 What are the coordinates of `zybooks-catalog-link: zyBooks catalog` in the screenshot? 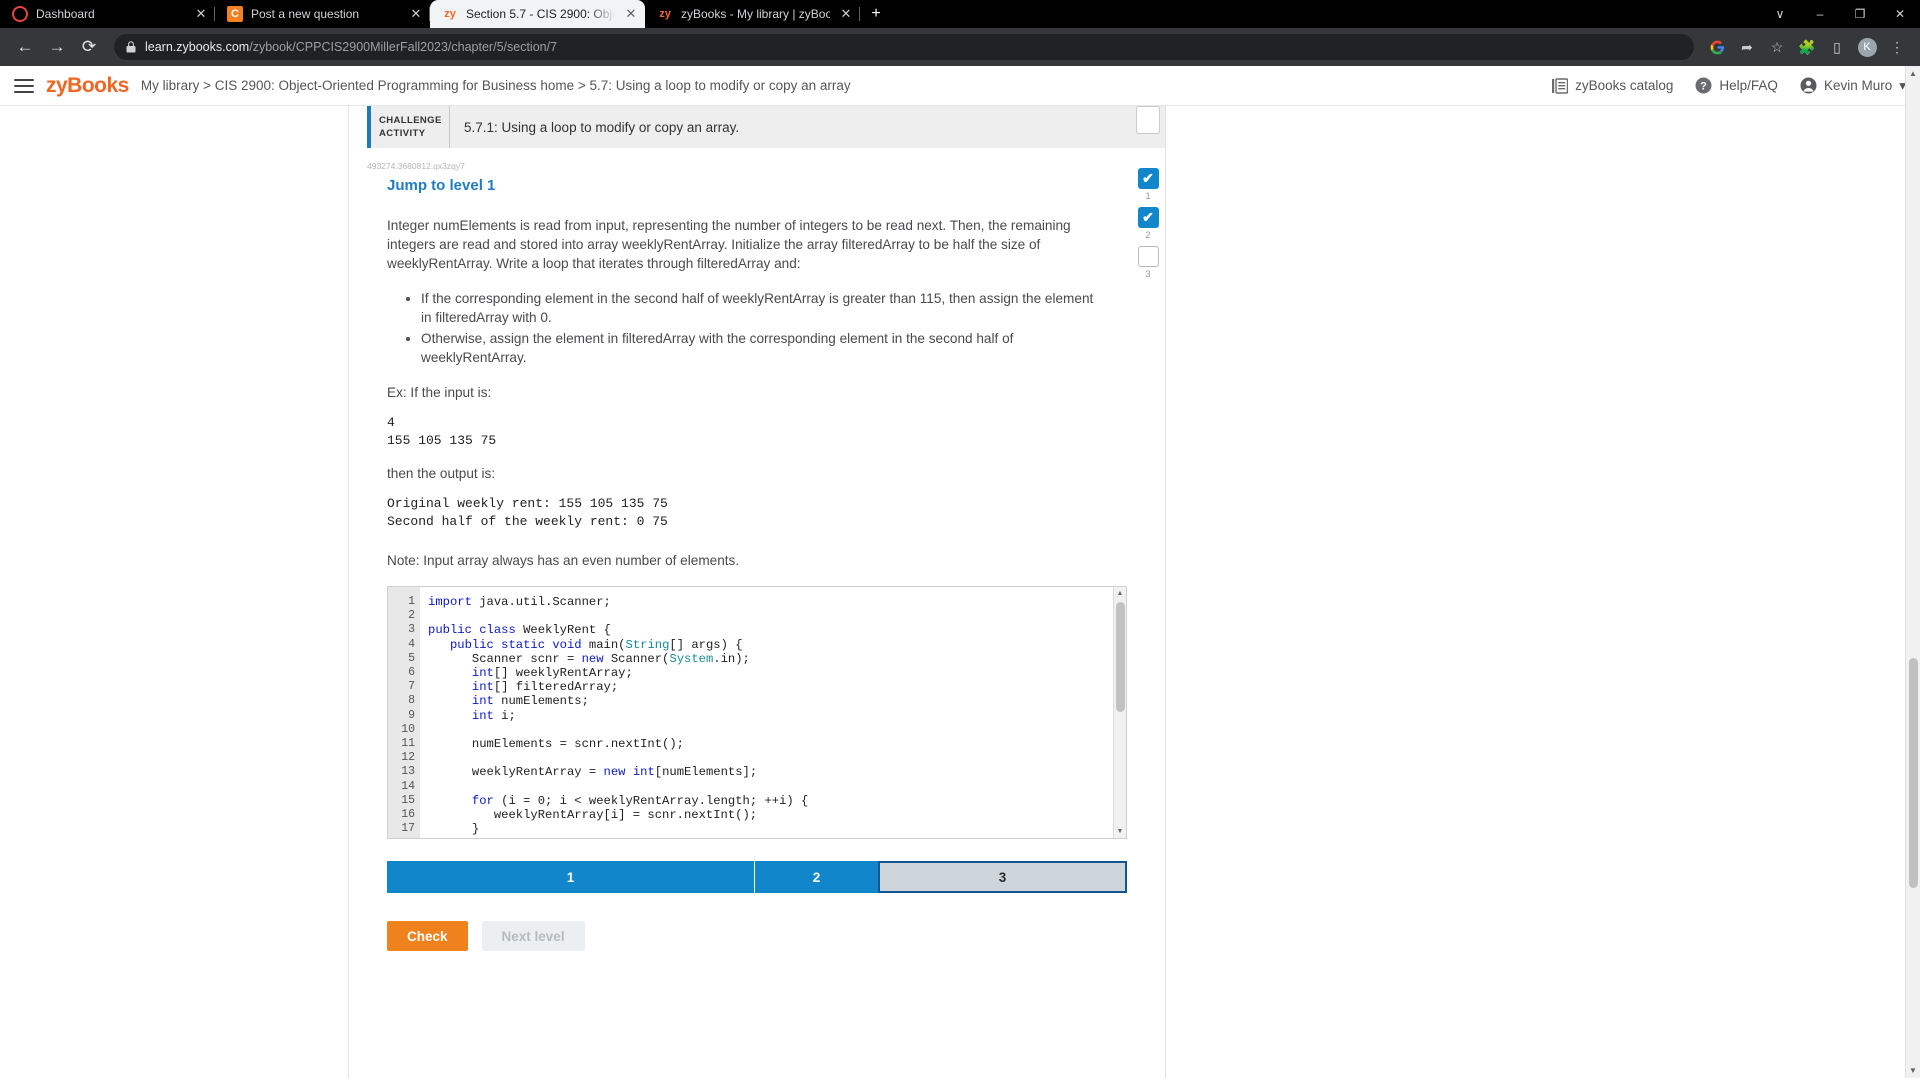 It's located at (1612, 85).